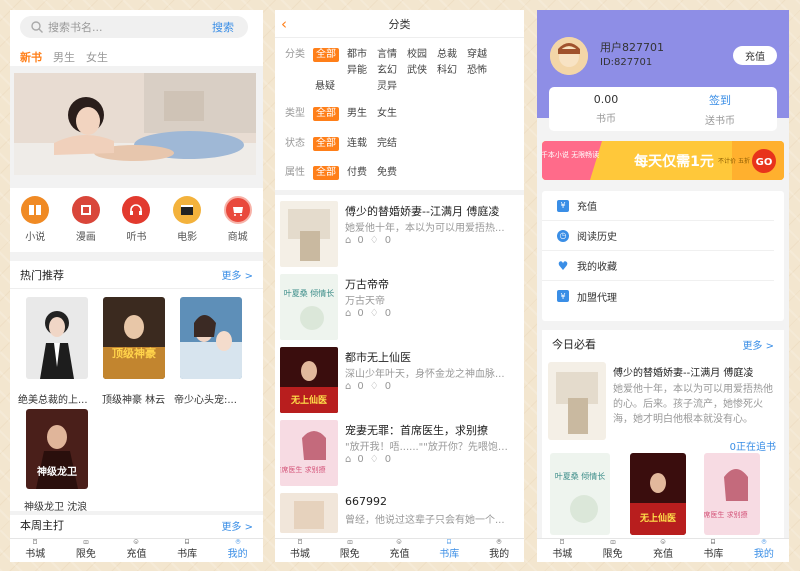 Image resolution: width=800 pixels, height=571 pixels. I want to click on filter-option: 男生, so click(357, 114).